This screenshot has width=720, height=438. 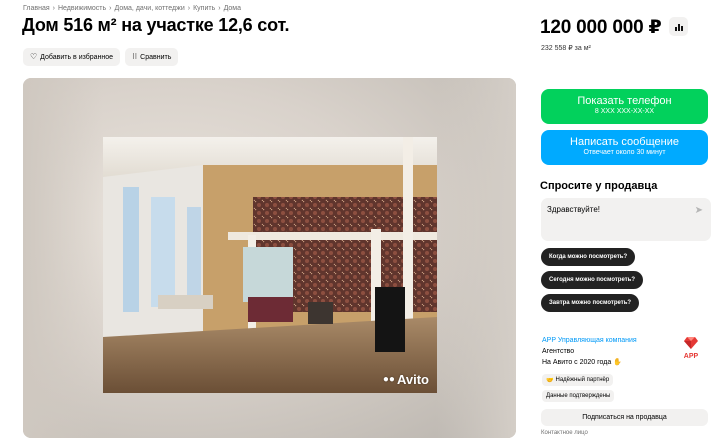 What do you see at coordinates (204, 8) in the screenshot?
I see `breadcrumb-buy: Купить` at bounding box center [204, 8].